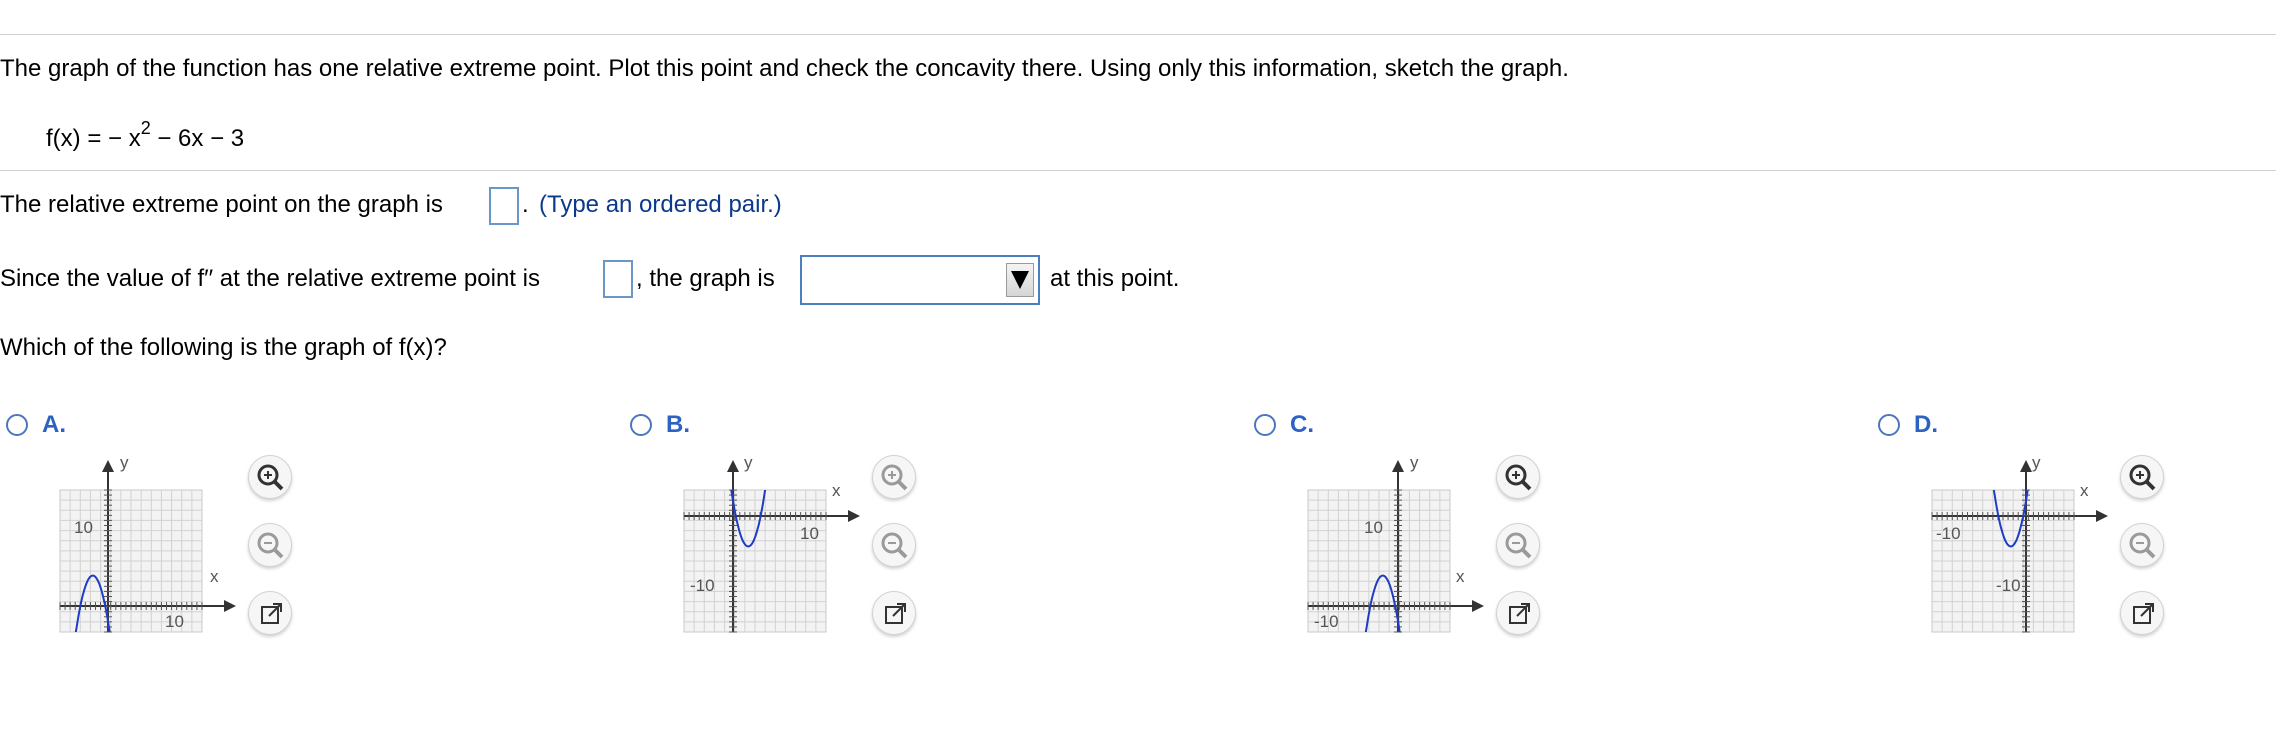 Image resolution: width=2276 pixels, height=740 pixels. Describe the element at coordinates (1138, 34) in the screenshot. I see `top-divider` at that location.